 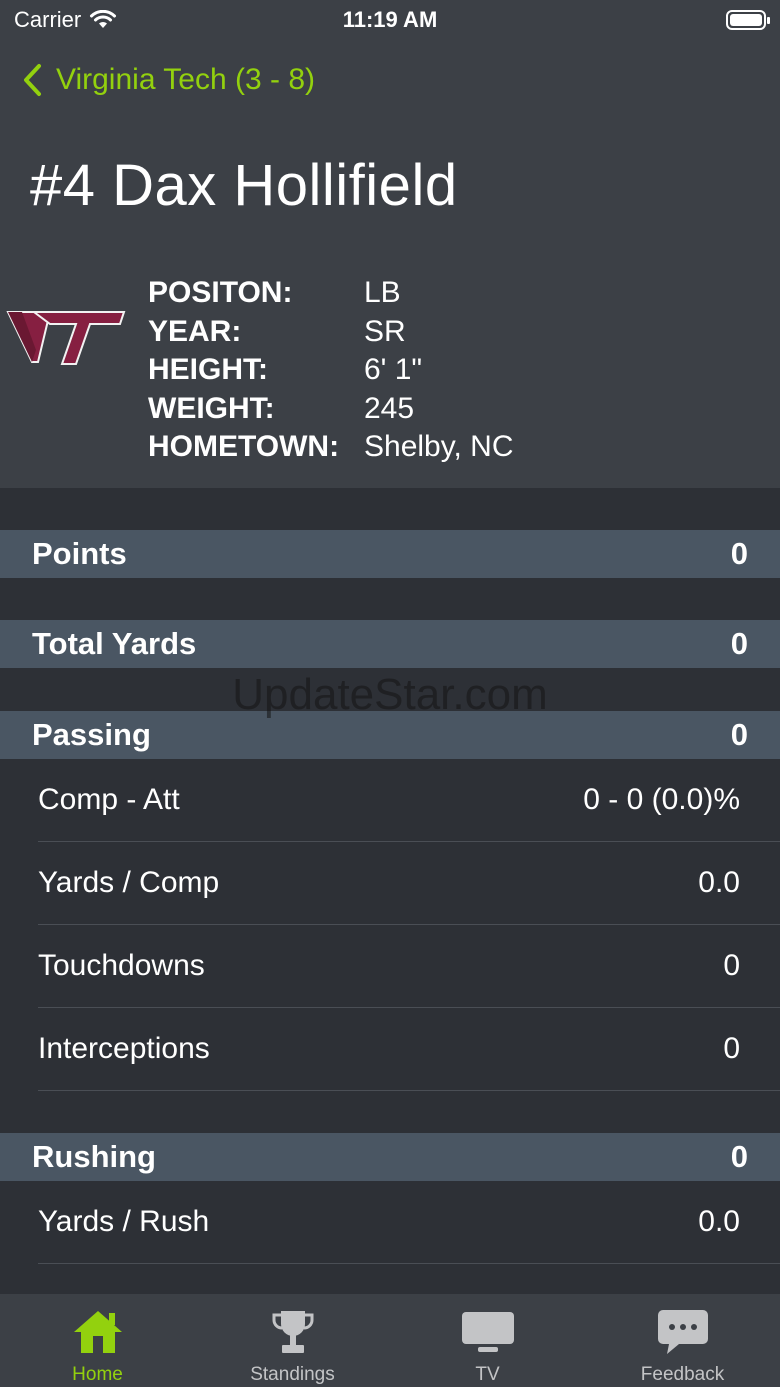 What do you see at coordinates (94, 1156) in the screenshot?
I see `section-label: Rushing` at bounding box center [94, 1156].